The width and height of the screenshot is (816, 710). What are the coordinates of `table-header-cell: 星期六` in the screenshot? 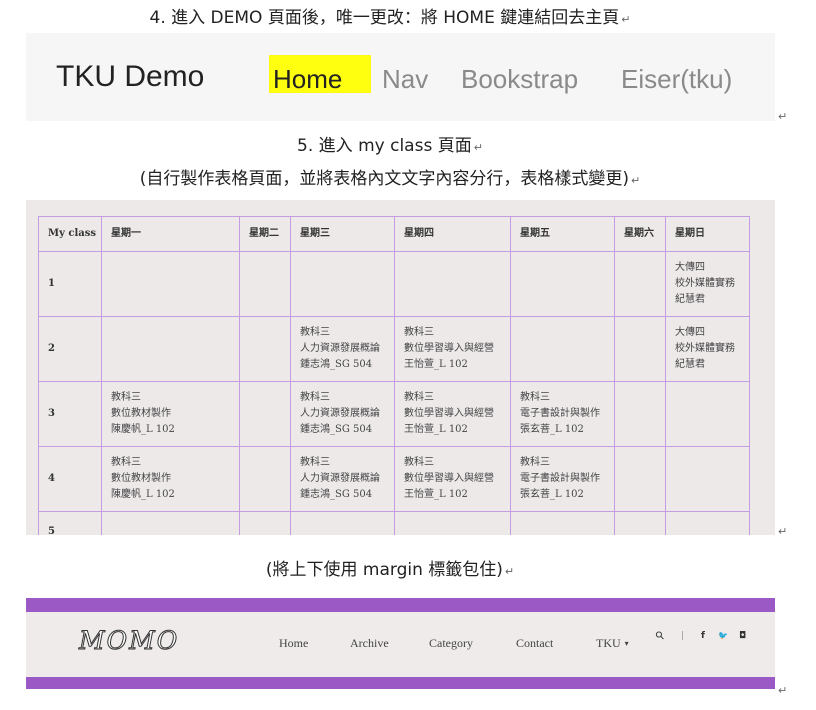 It's located at (640, 234).